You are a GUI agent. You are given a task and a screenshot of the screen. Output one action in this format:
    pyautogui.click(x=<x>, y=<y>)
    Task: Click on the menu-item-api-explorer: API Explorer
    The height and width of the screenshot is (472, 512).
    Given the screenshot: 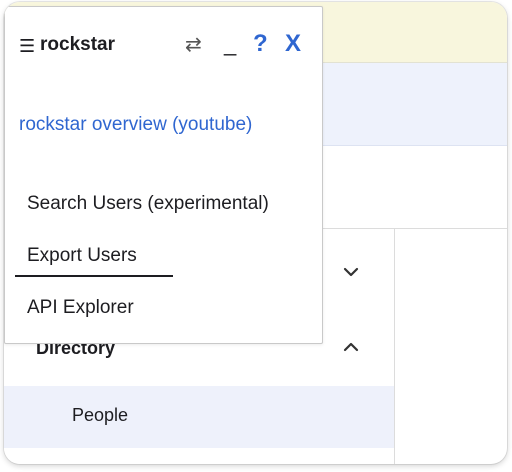 What is the action you would take?
    pyautogui.click(x=80, y=308)
    